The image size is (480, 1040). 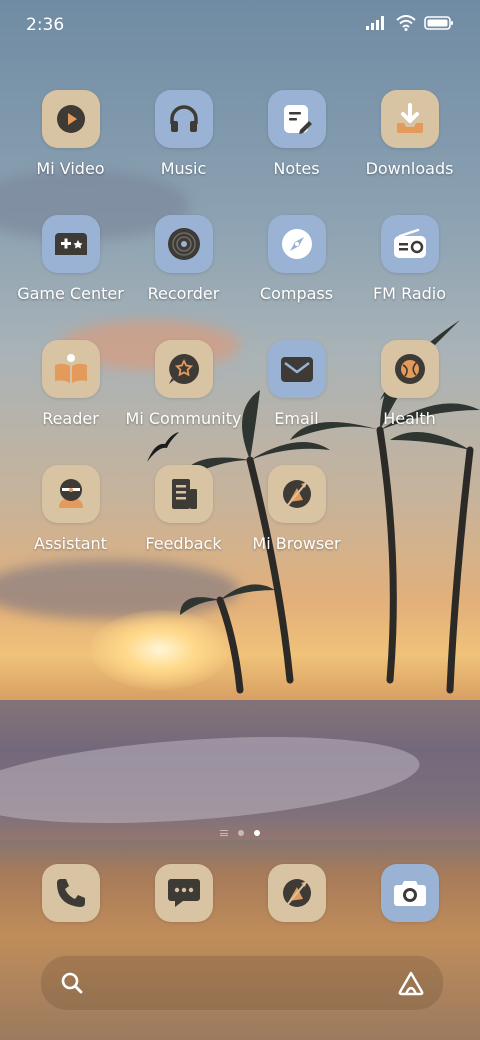 I want to click on app-recorder: Recorder, so click(x=183, y=259).